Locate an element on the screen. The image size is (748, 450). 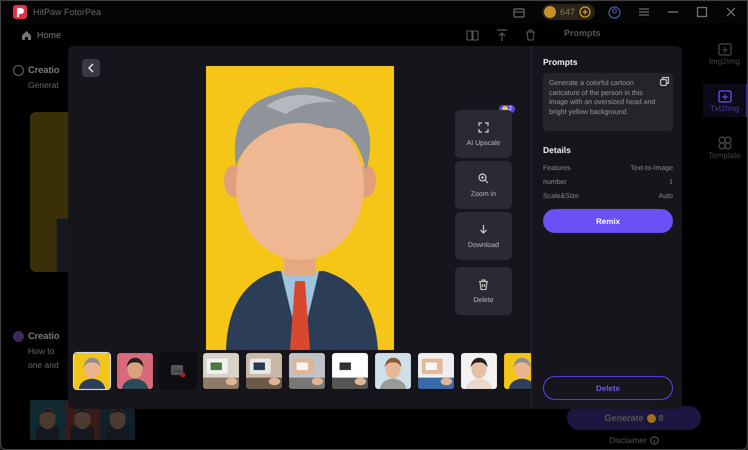
sidebar-tab: Txt2Img is located at coordinates (725, 100).